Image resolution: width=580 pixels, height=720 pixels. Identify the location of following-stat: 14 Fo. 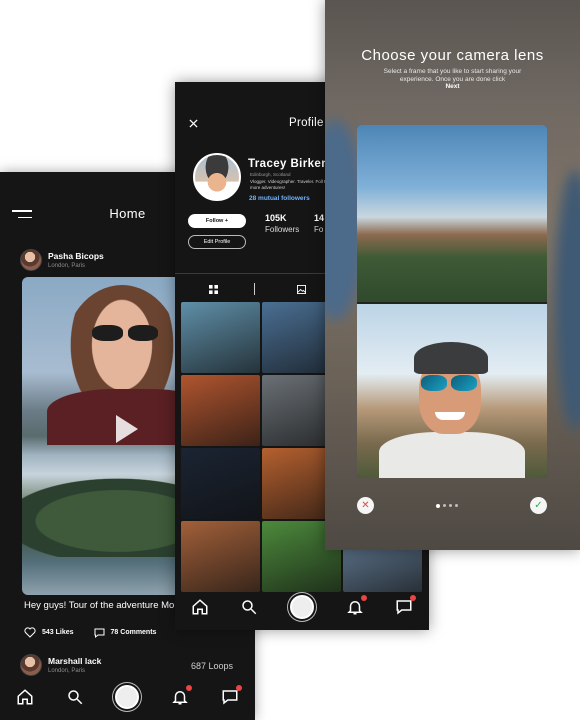
(319, 223).